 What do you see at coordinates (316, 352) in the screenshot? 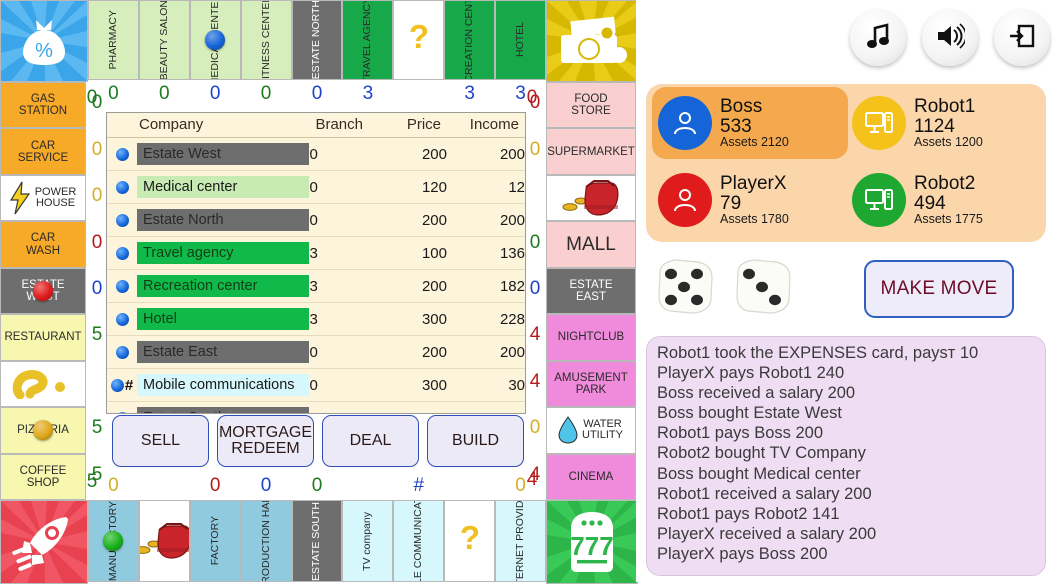
I see `table-row: Estate East 0 200 200` at bounding box center [316, 352].